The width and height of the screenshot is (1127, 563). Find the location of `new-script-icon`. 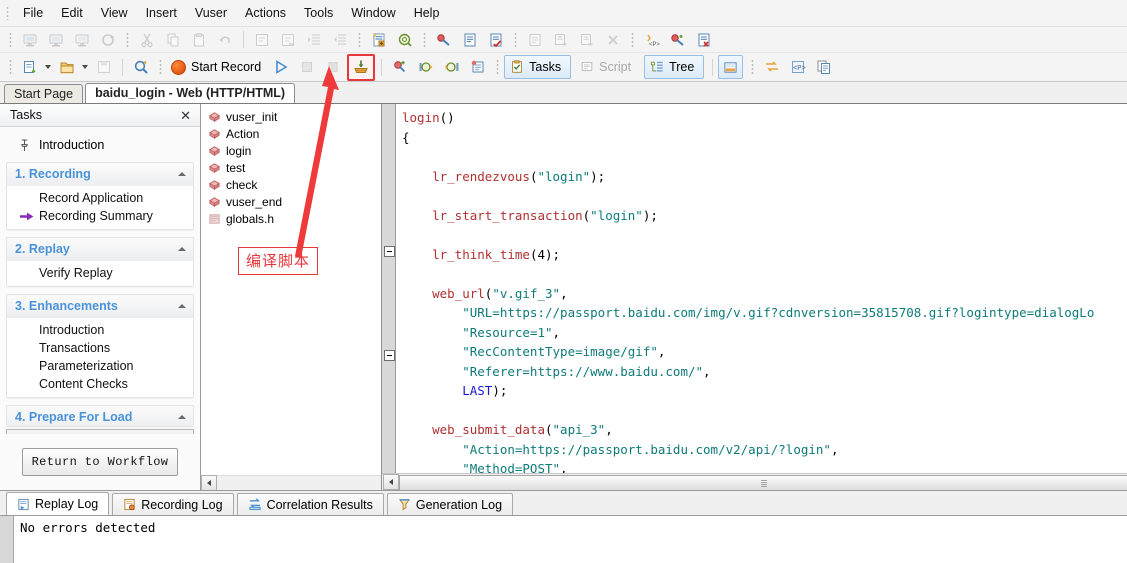

new-script-icon is located at coordinates (30, 67).